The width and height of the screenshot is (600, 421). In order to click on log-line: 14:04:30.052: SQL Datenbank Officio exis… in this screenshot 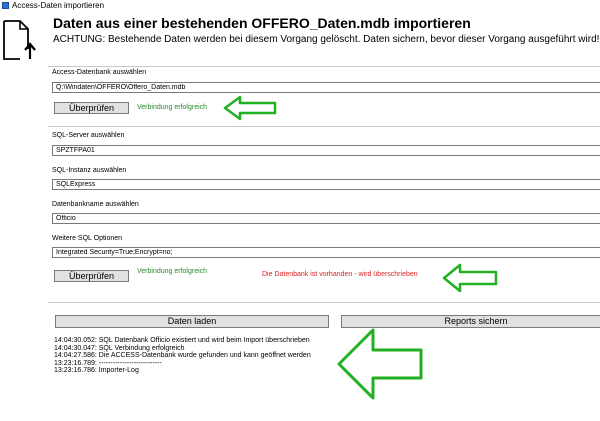, I will do `click(182, 340)`.